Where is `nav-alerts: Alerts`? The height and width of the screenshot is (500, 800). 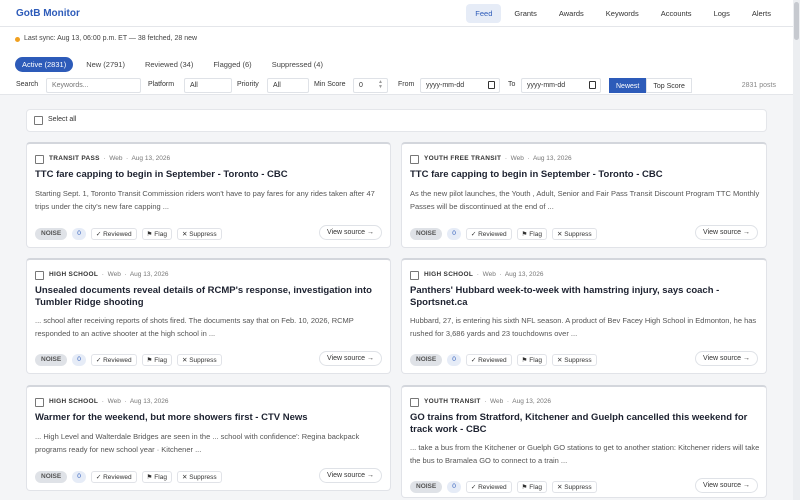
nav-alerts: Alerts is located at coordinates (761, 13).